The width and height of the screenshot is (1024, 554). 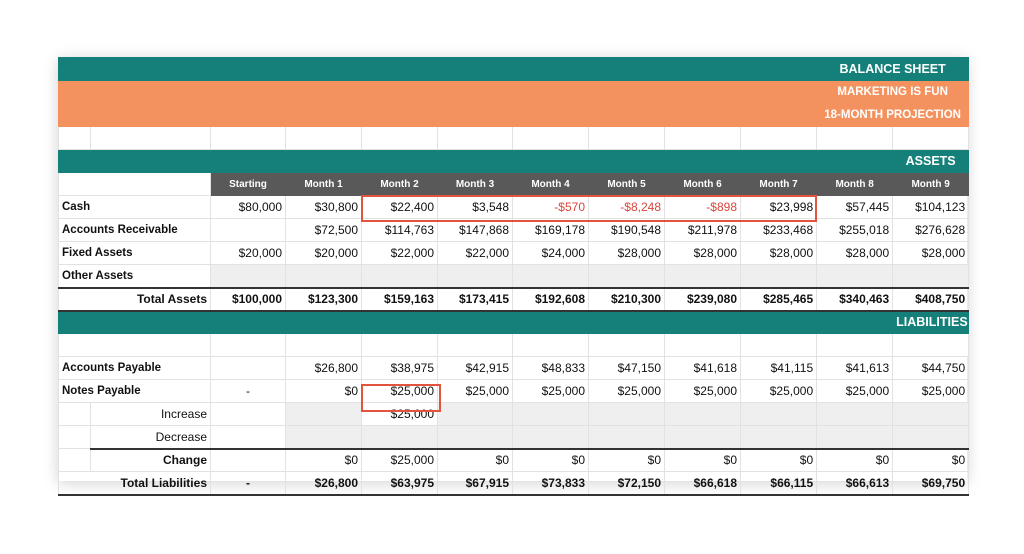 I want to click on cell: -, so click(x=248, y=391).